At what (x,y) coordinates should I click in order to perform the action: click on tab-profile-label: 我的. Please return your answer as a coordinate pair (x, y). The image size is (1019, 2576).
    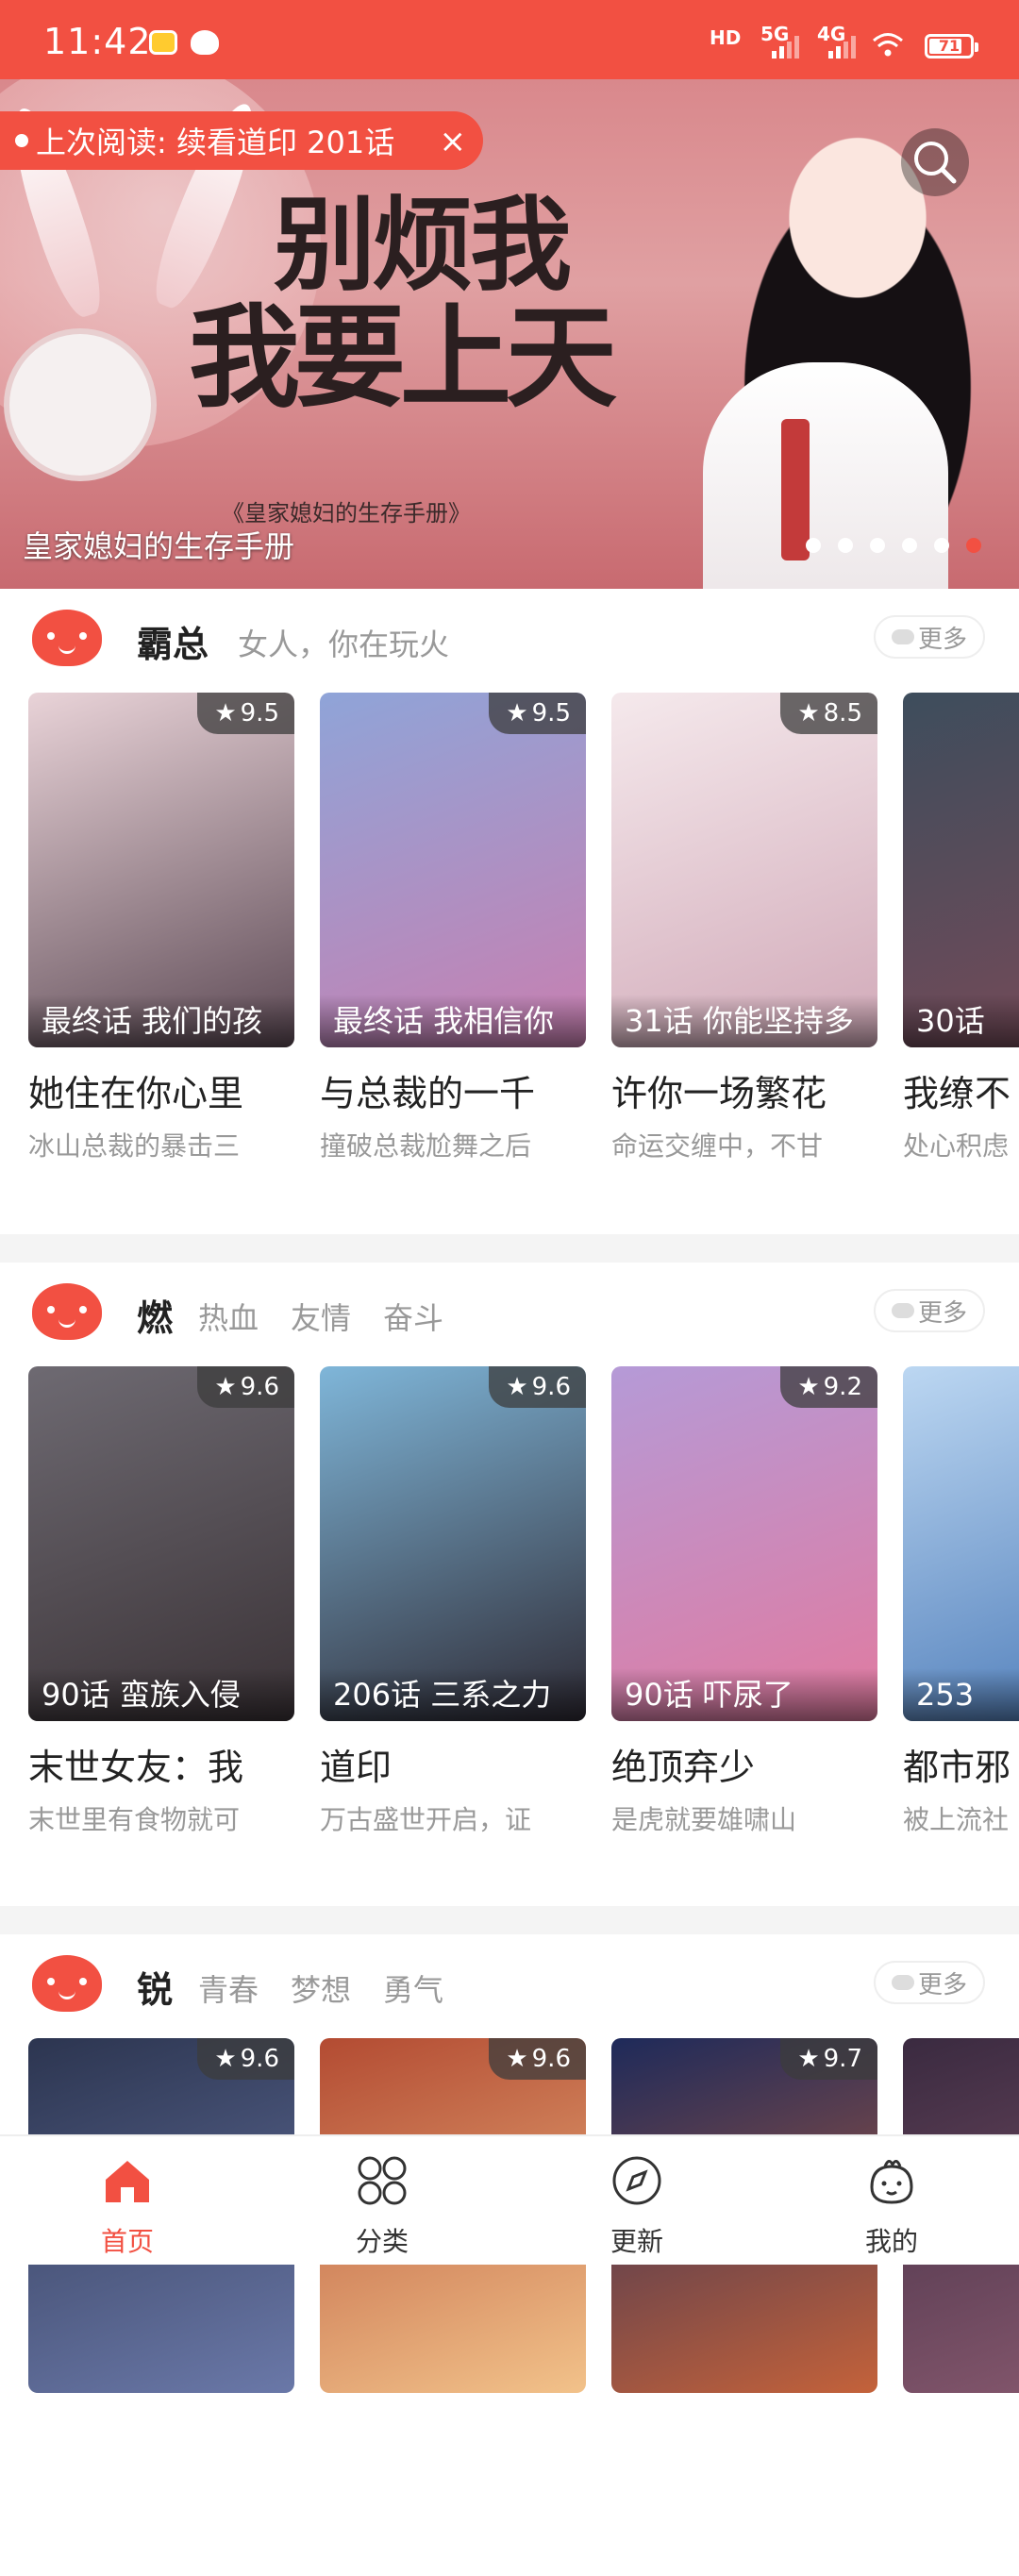
    Looking at the image, I should click on (891, 2241).